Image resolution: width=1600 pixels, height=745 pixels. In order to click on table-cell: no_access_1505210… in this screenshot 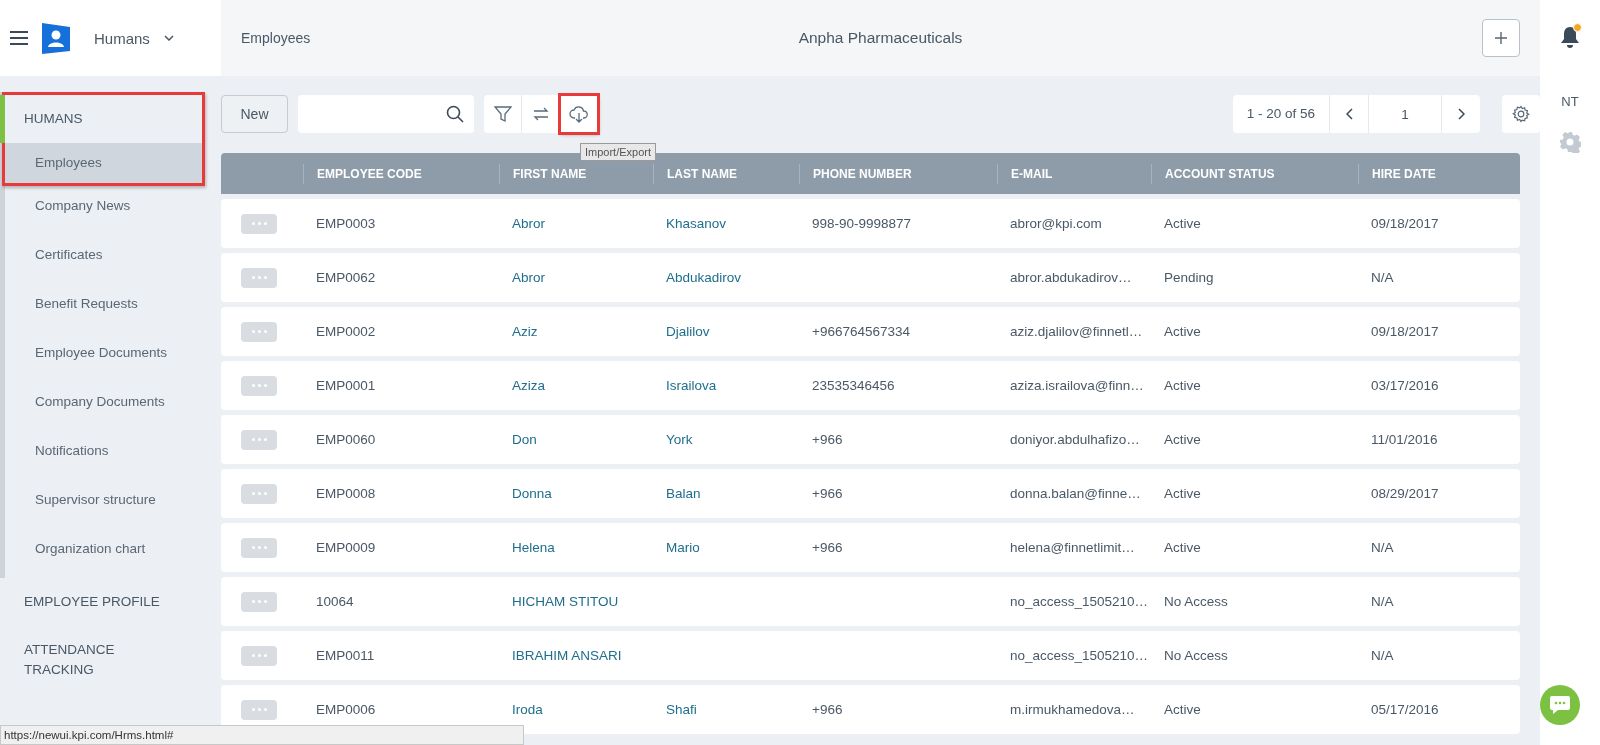, I will do `click(1079, 601)`.